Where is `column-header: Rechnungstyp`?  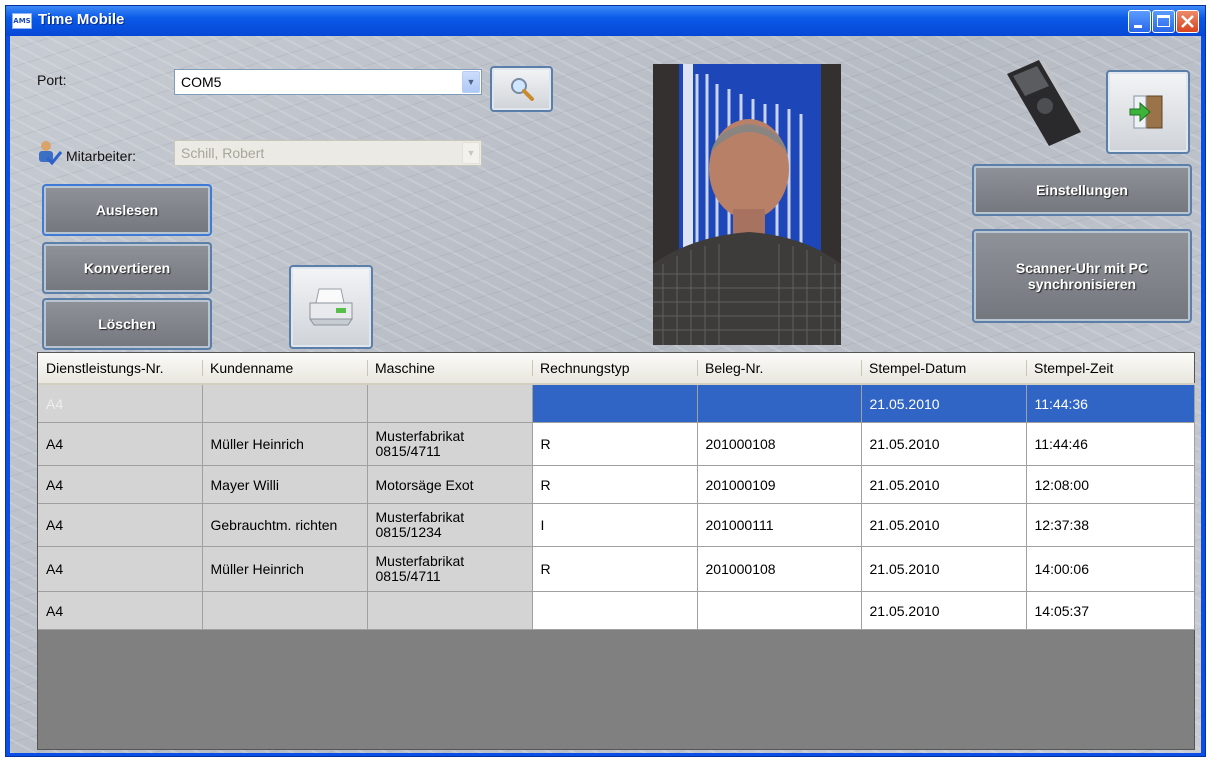 column-header: Rechnungstyp is located at coordinates (614, 369).